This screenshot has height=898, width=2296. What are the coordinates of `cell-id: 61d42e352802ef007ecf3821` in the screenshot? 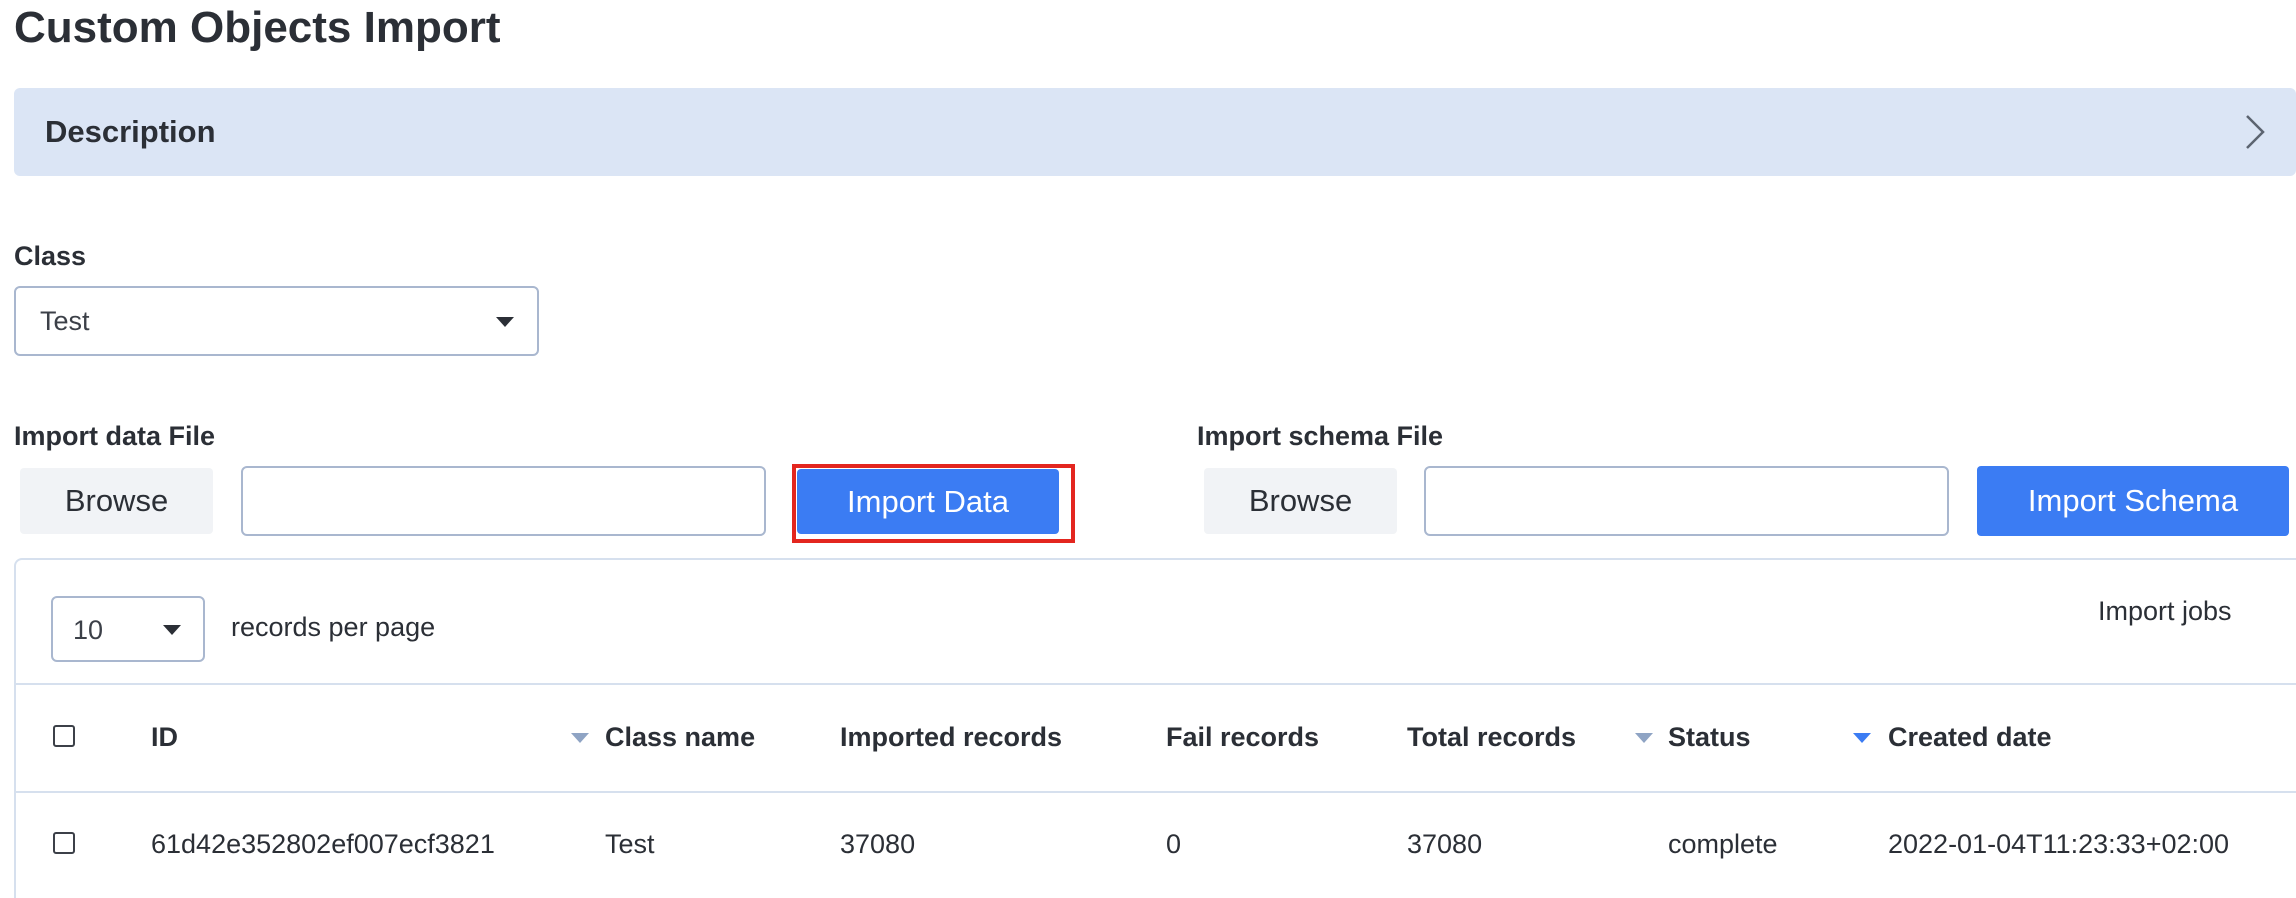 It's located at (323, 844).